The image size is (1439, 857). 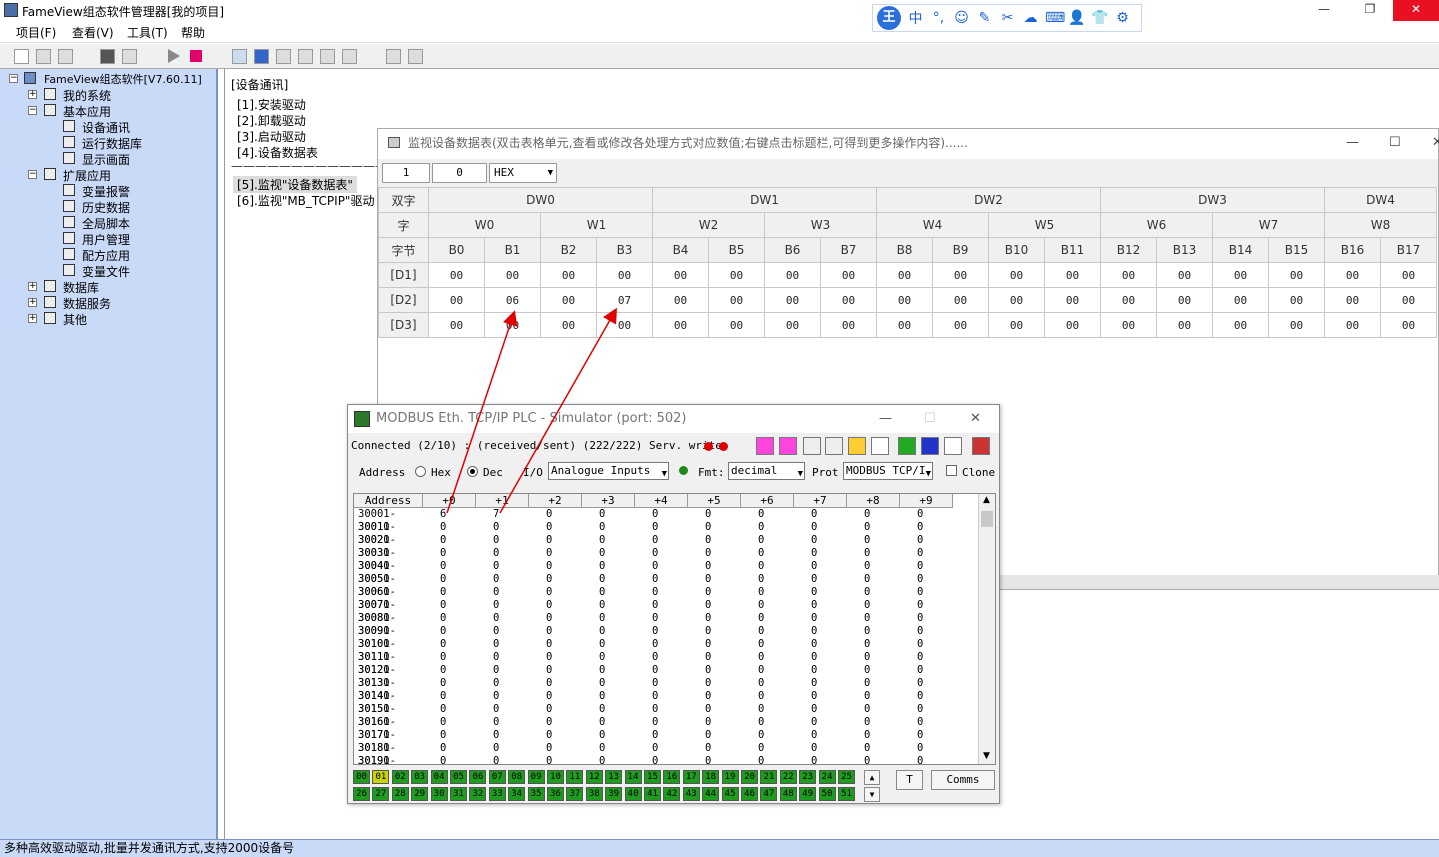 I want to click on coil-scroll-down: ▼, so click(x=872, y=794).